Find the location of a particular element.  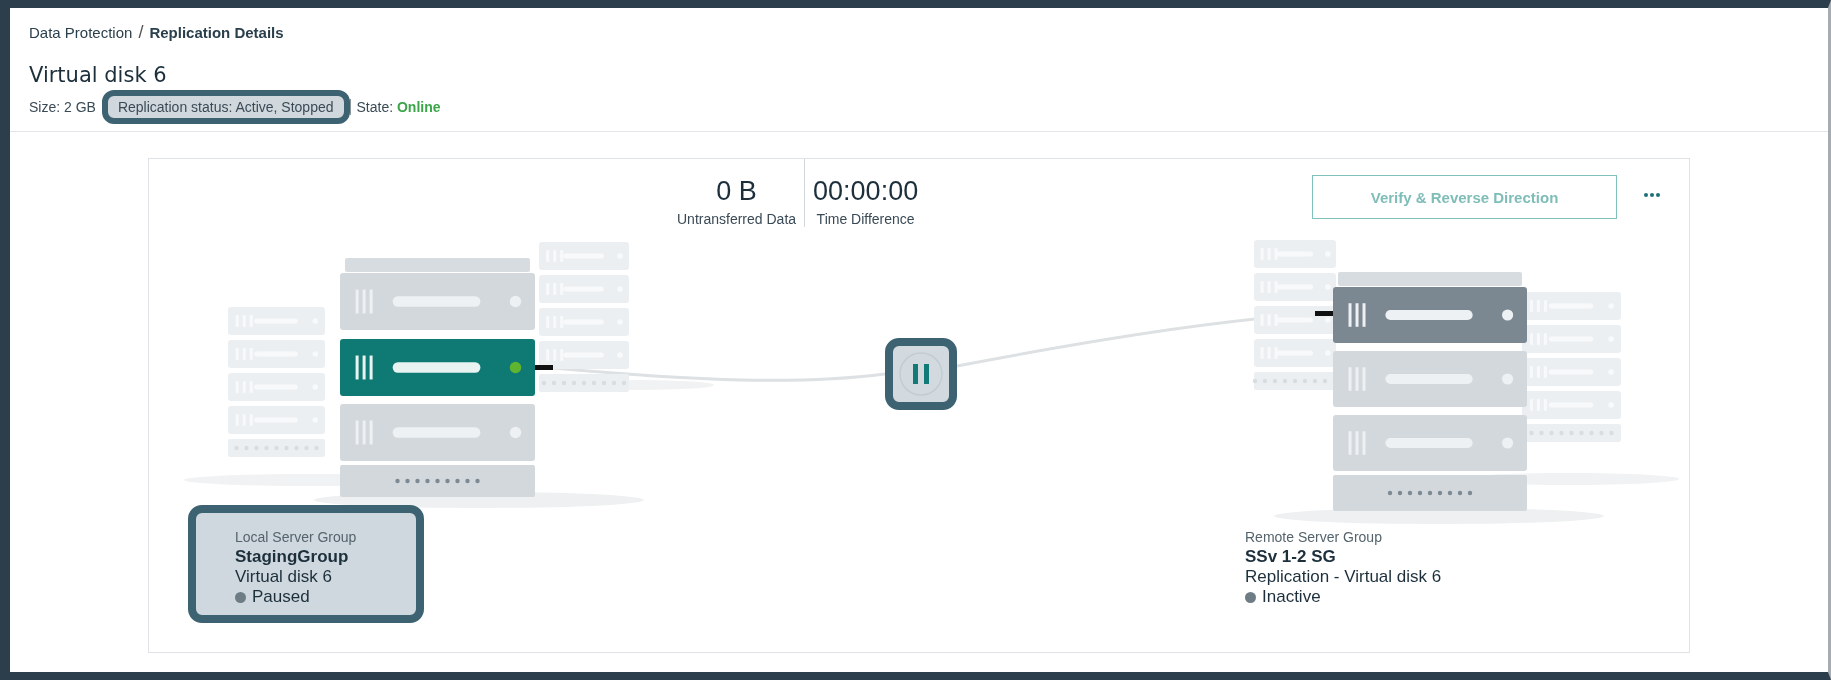

group-name: SSv 1-2 SG is located at coordinates (1291, 557).